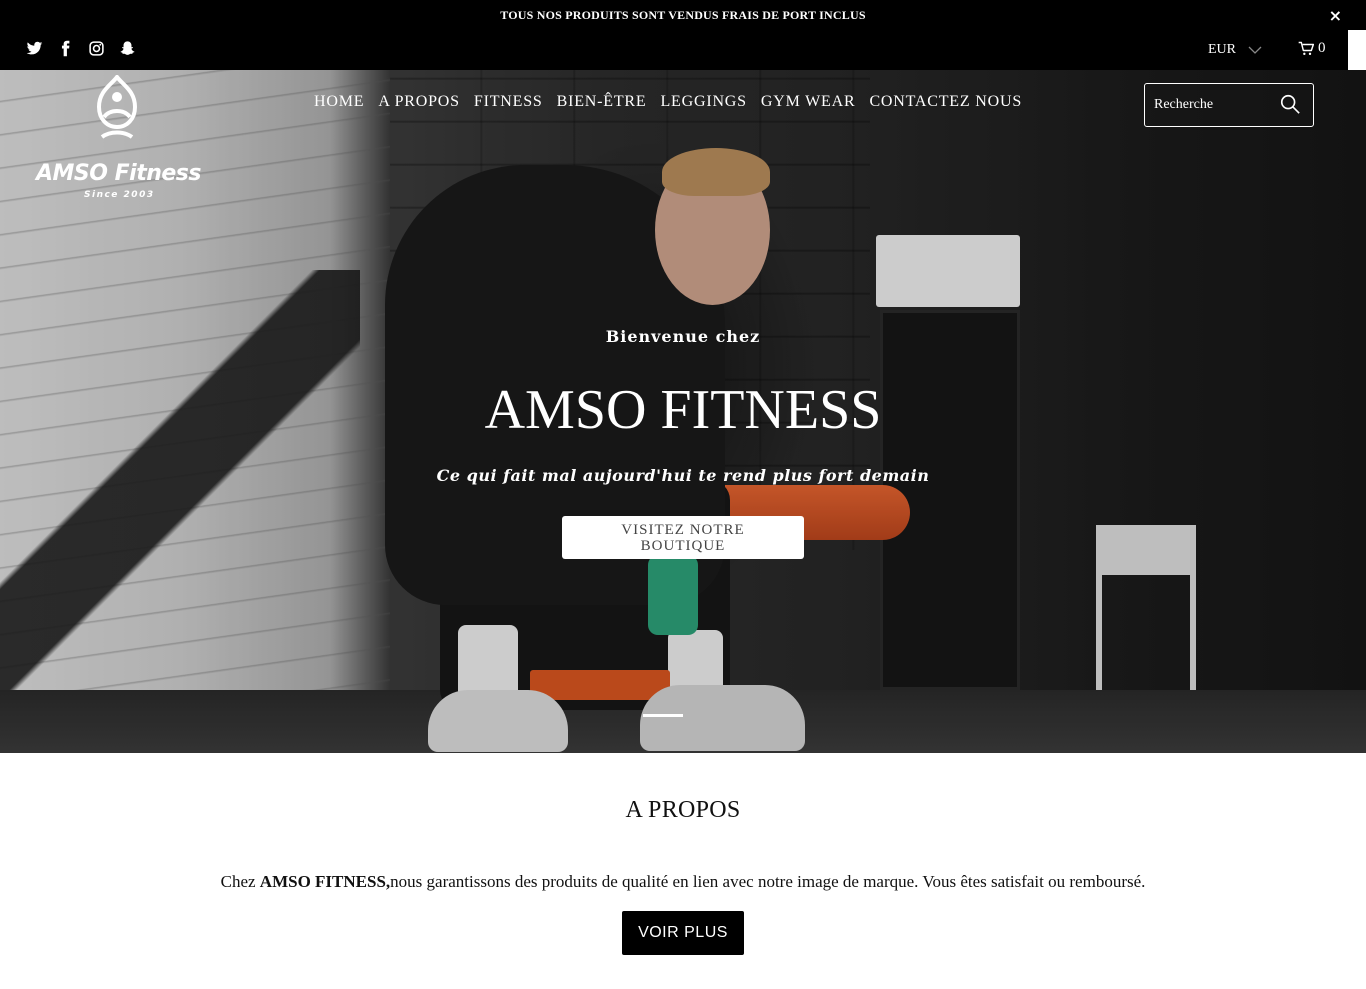  I want to click on about-title: A PROPOS, so click(683, 810).